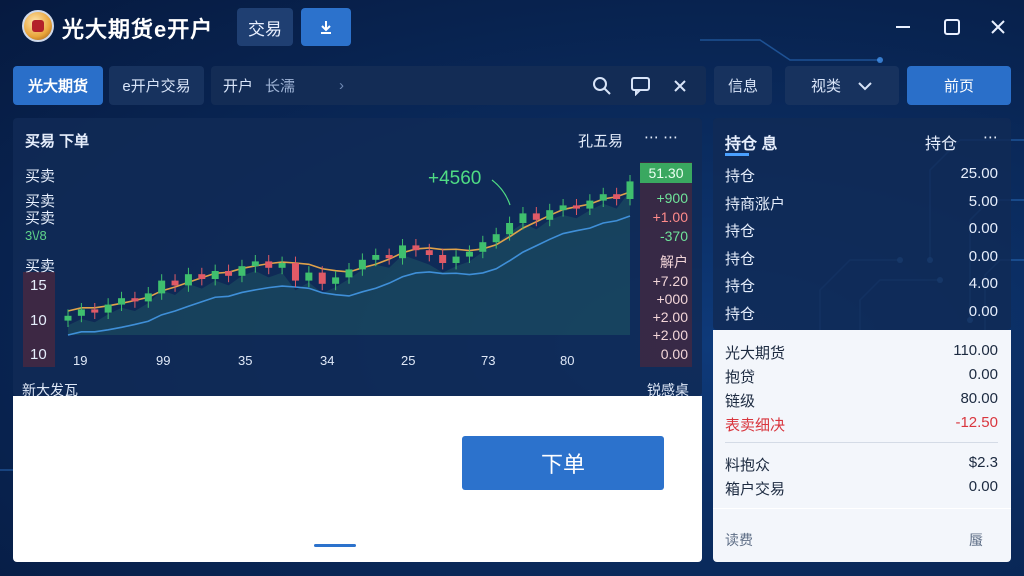 Image resolution: width=1024 pixels, height=576 pixels. What do you see at coordinates (672, 299) in the screenshot?
I see `side-value: +000` at bounding box center [672, 299].